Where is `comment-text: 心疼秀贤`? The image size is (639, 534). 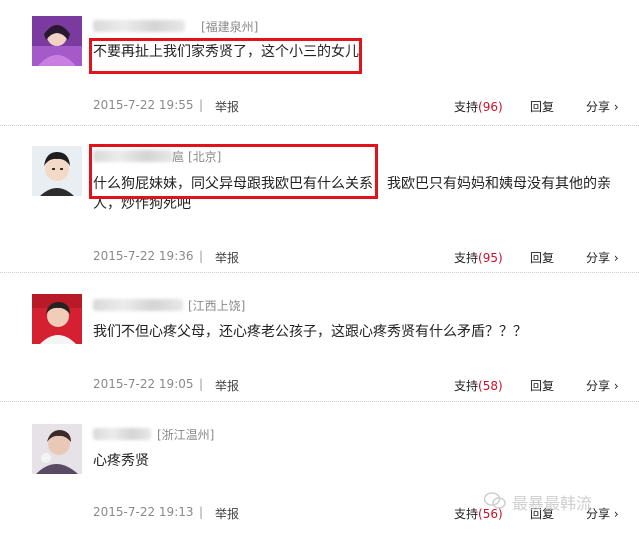
comment-text: 心疼秀贤 is located at coordinates (121, 461).